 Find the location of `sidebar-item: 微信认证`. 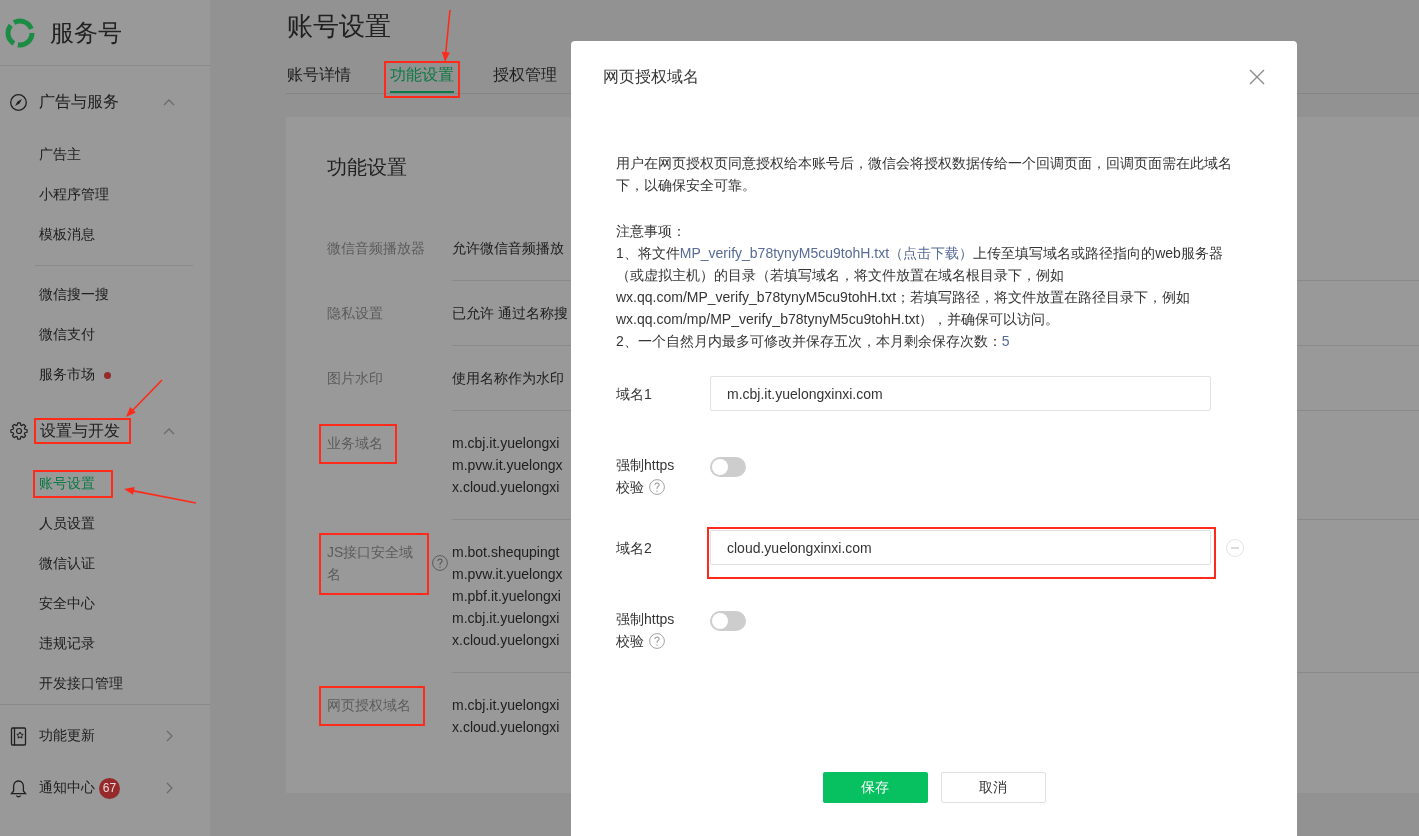

sidebar-item: 微信认证 is located at coordinates (67, 564).